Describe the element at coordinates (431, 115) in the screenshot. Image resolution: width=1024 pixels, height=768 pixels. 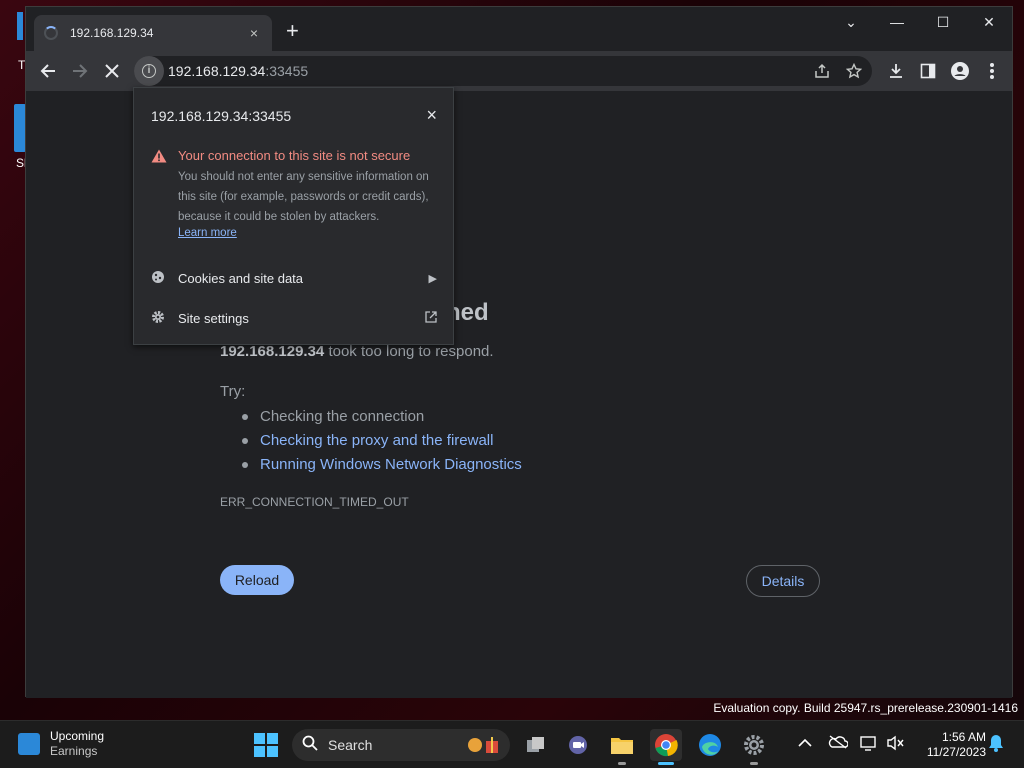
I see `popup-close-icon: ×` at that location.